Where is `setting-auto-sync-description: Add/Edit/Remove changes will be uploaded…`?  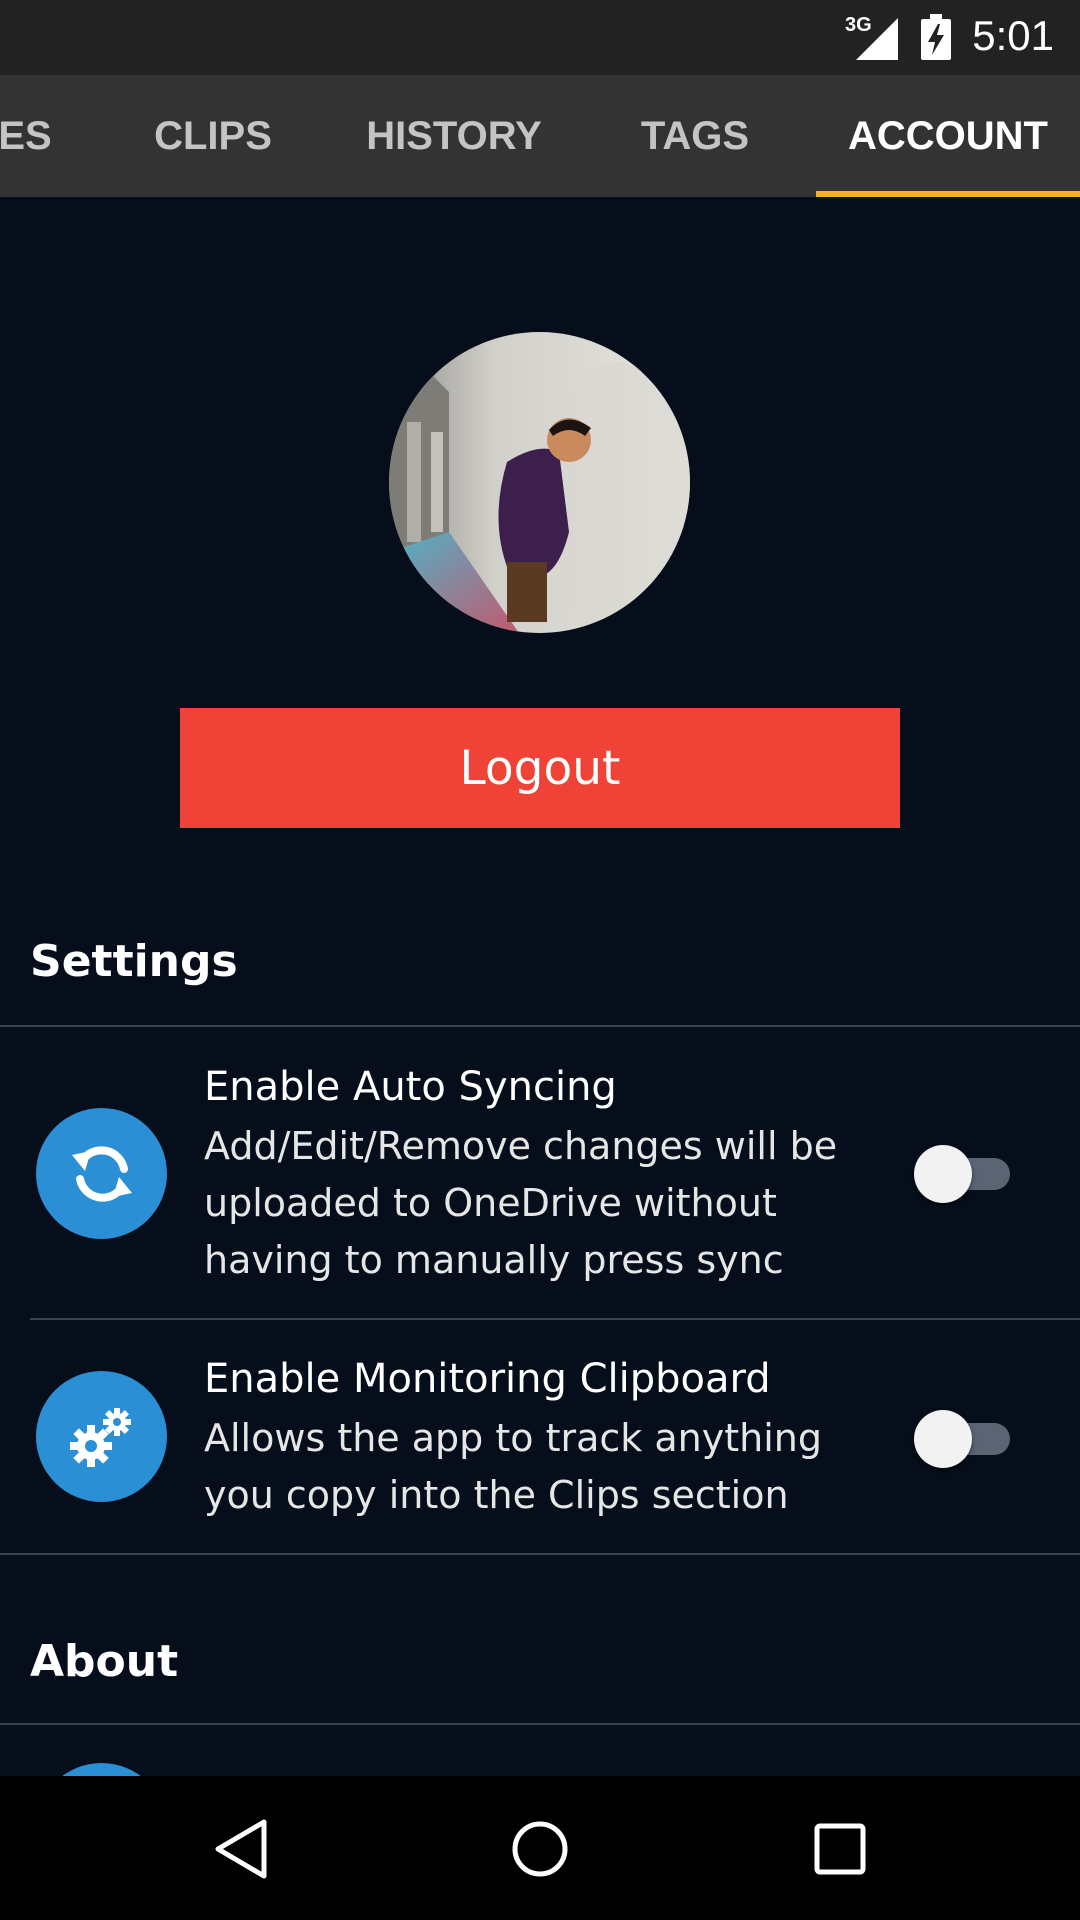 setting-auto-sync-description: Add/Edit/Remove changes will be uploaded… is located at coordinates (521, 1203).